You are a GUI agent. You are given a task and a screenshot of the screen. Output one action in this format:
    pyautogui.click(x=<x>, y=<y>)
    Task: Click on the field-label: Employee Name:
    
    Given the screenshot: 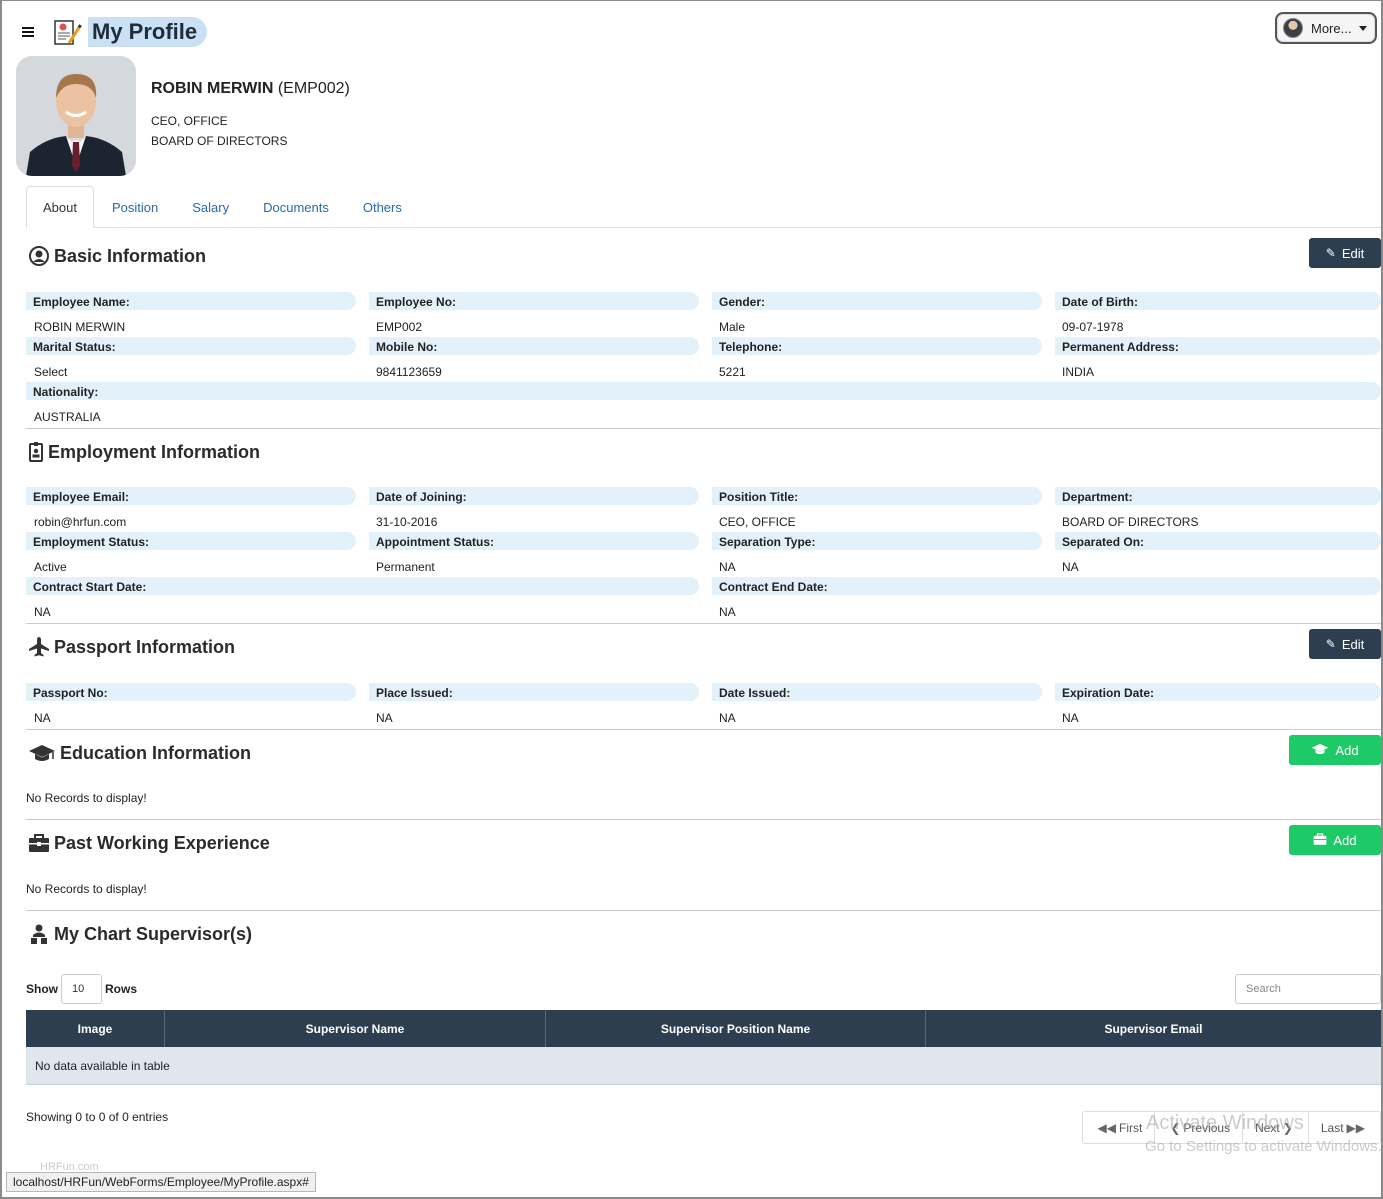 What is the action you would take?
    pyautogui.click(x=191, y=301)
    